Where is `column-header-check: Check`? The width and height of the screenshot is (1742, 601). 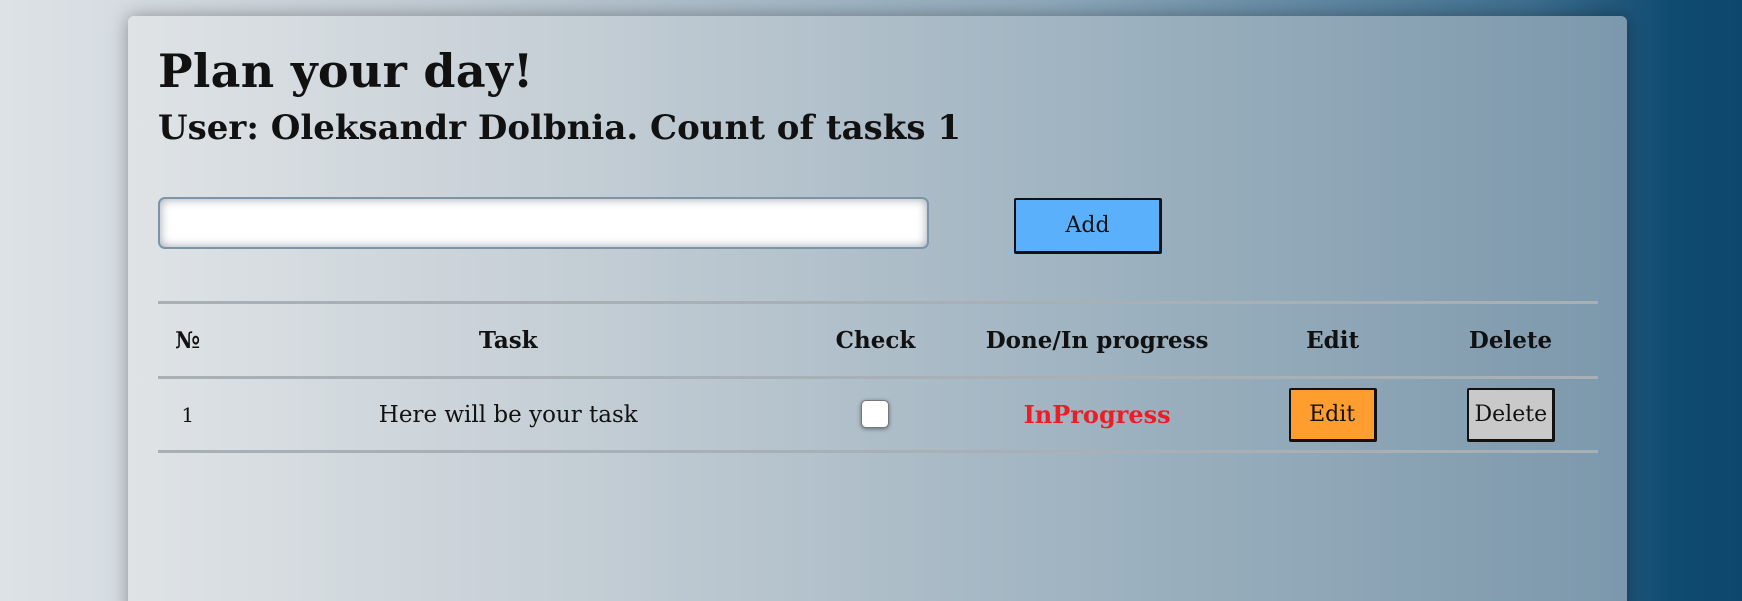
column-header-check: Check is located at coordinates (875, 340).